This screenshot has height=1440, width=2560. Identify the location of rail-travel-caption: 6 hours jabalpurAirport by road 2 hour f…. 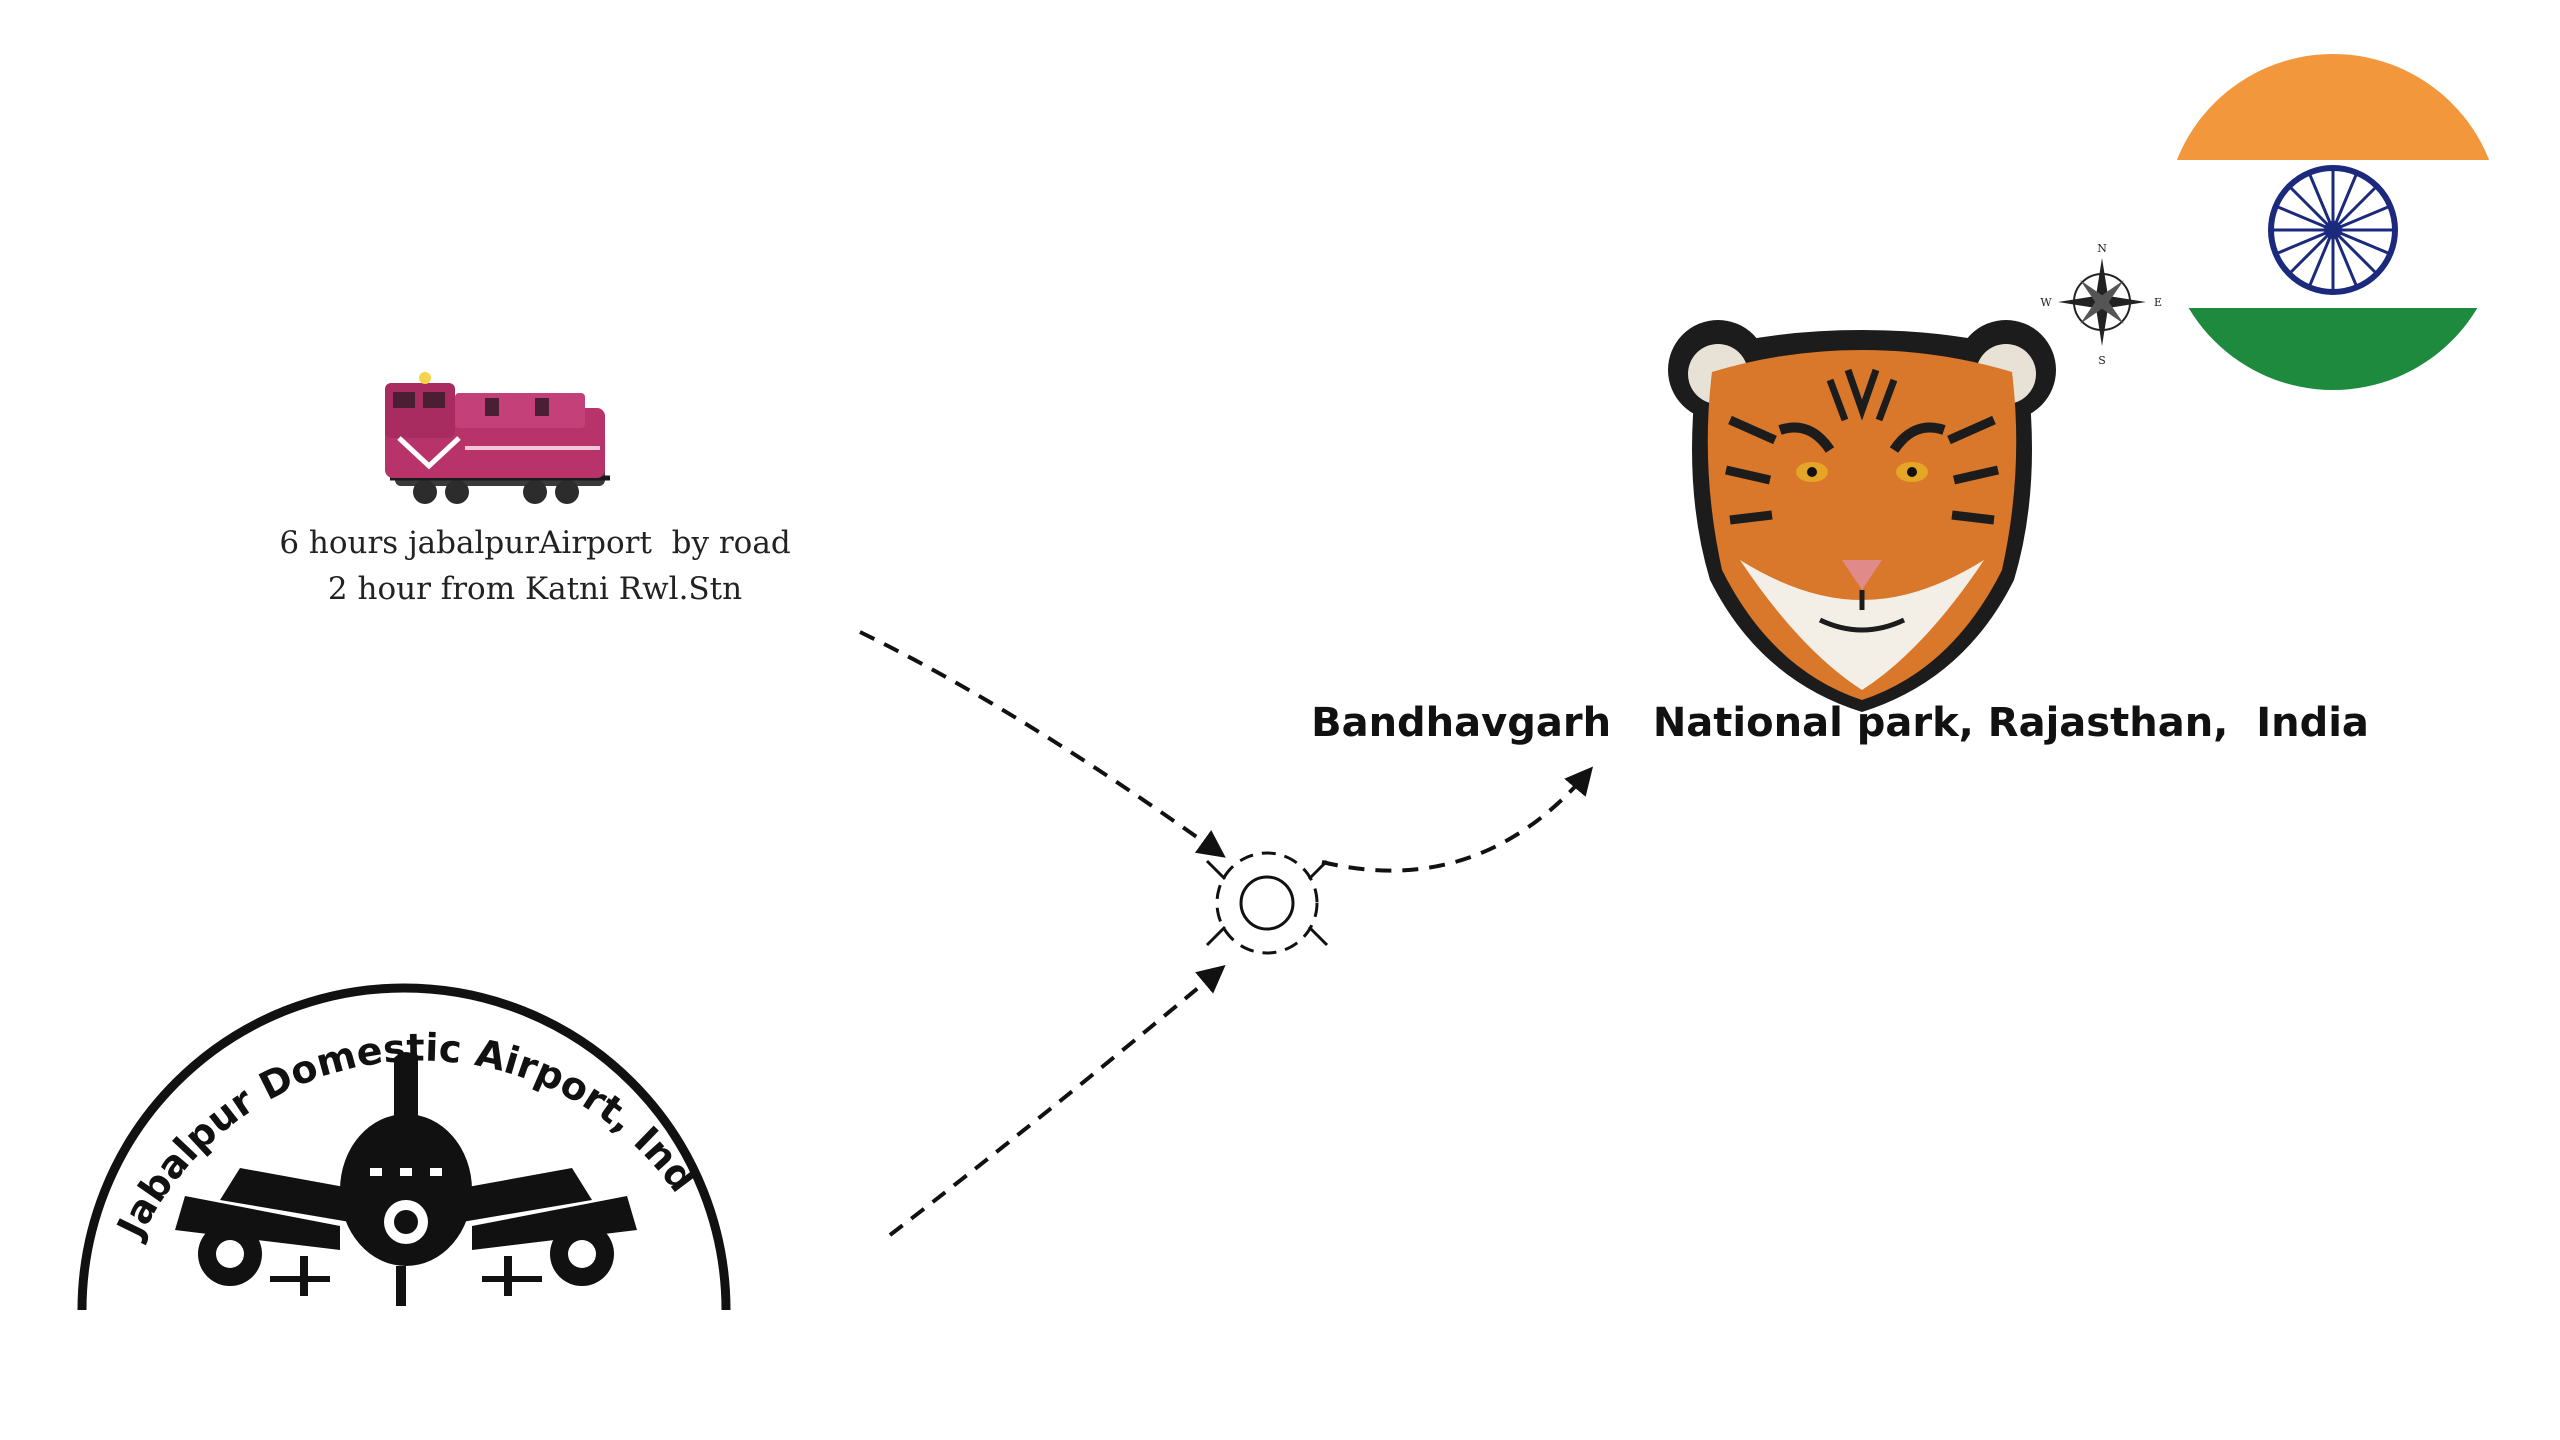
(535, 566).